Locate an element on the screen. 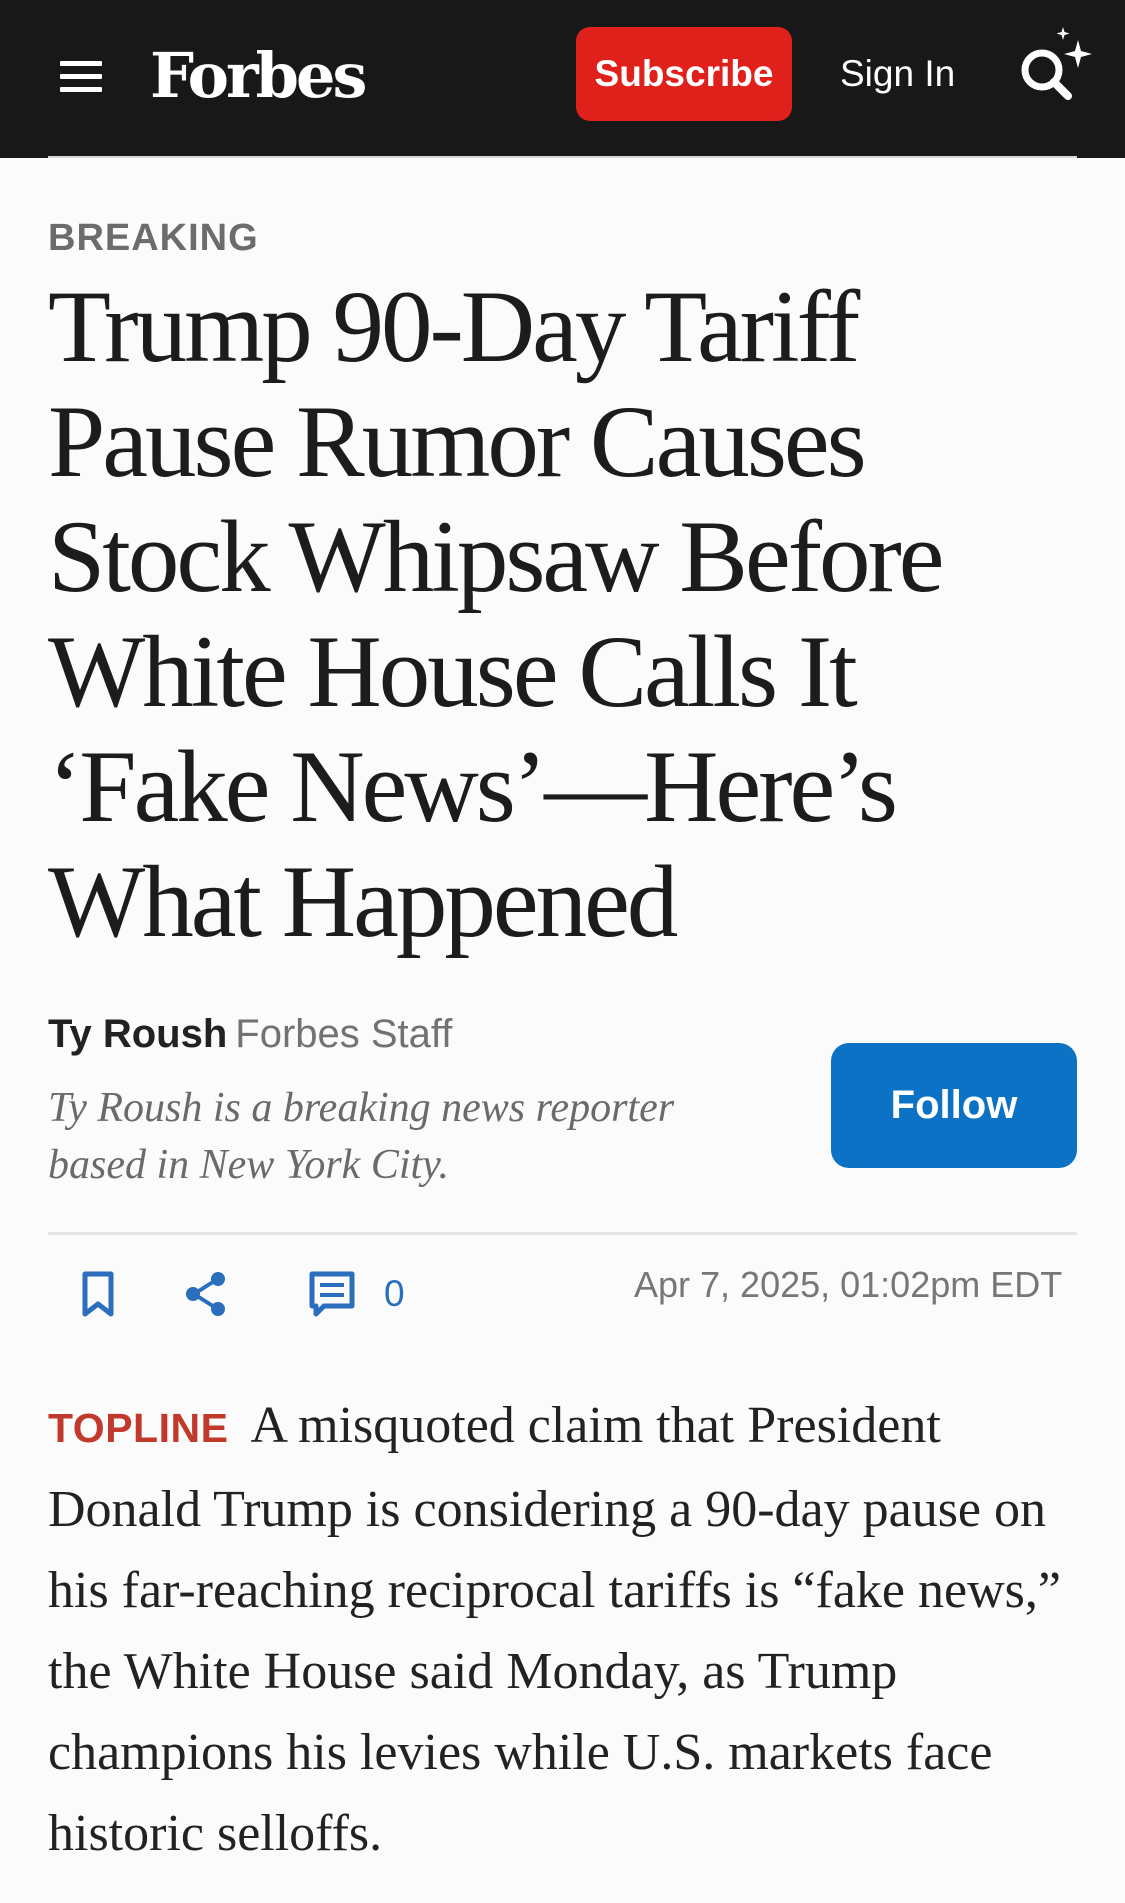 The image size is (1125, 1903). bookmark-button is located at coordinates (98, 1294).